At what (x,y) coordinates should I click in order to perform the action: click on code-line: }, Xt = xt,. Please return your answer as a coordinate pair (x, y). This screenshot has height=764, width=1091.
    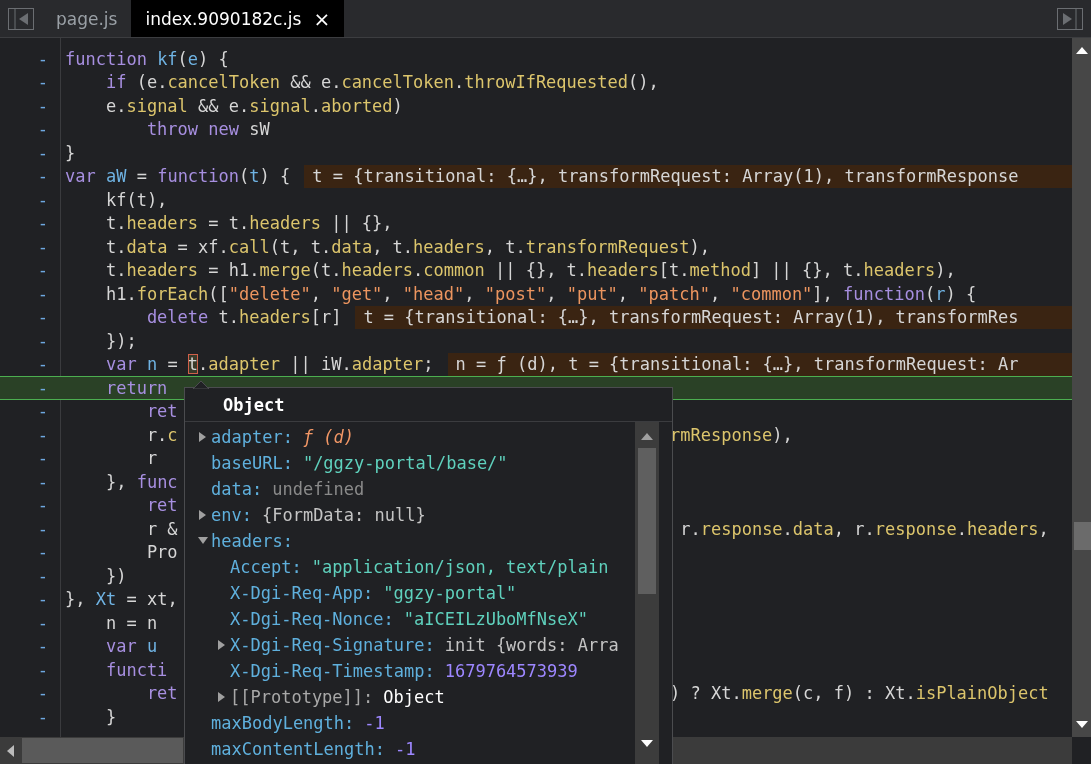
    Looking at the image, I should click on (121, 599).